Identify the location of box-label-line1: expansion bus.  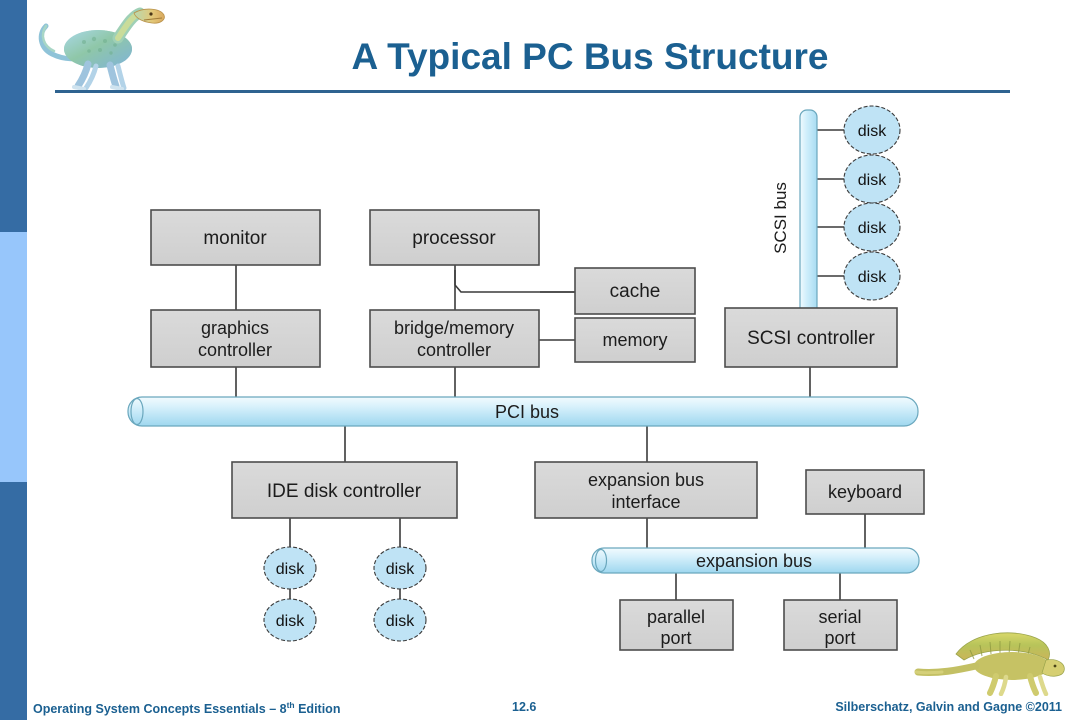
(646, 480).